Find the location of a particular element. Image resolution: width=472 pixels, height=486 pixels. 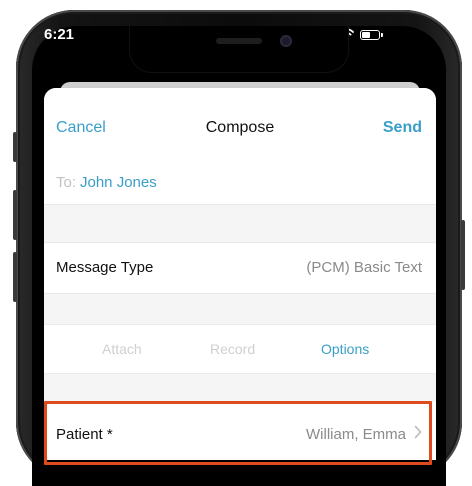

battery-icon is located at coordinates (371, 35).